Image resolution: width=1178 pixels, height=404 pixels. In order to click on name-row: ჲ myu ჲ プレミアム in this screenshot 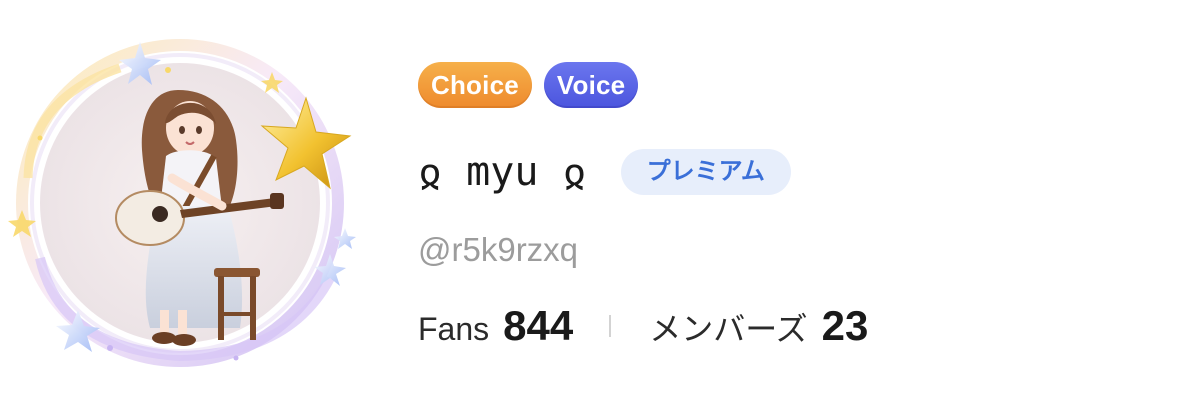, I will do `click(604, 172)`.